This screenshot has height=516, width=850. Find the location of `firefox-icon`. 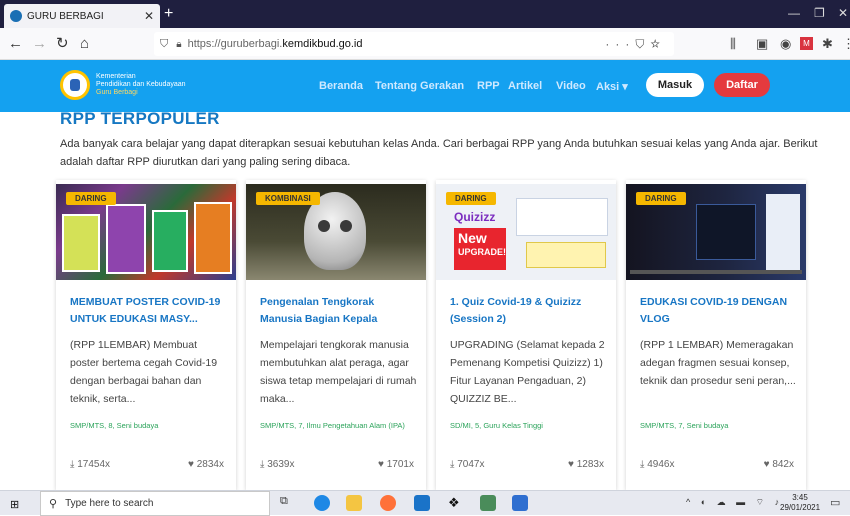

firefox-icon is located at coordinates (388, 503).